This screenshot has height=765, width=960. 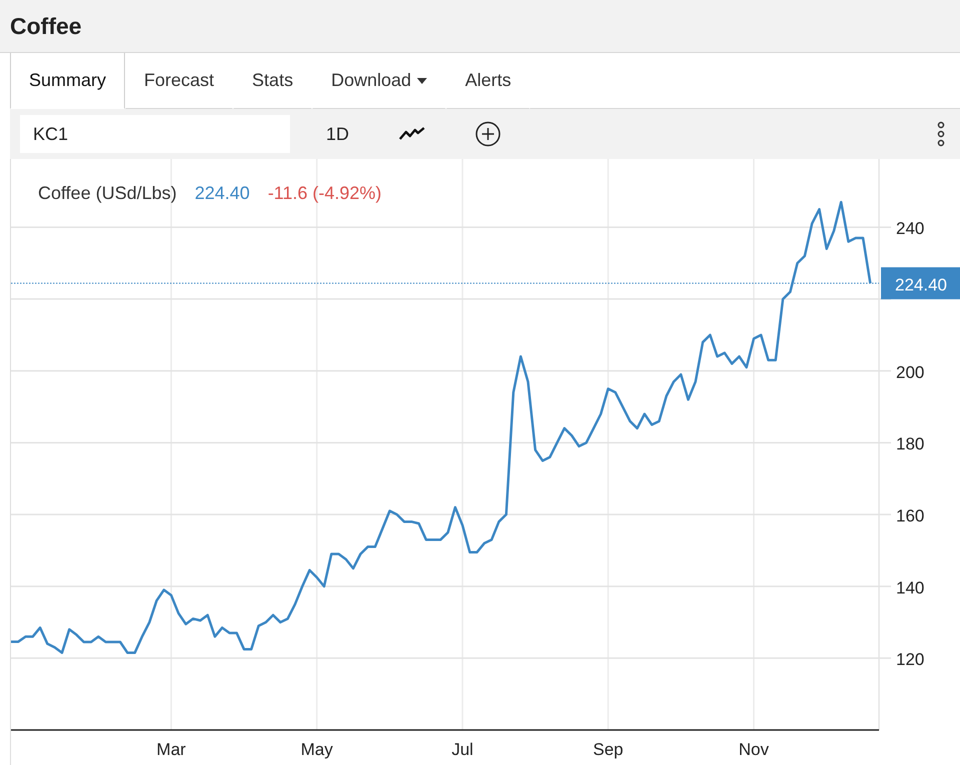 I want to click on axis-label: May, so click(x=316, y=749).